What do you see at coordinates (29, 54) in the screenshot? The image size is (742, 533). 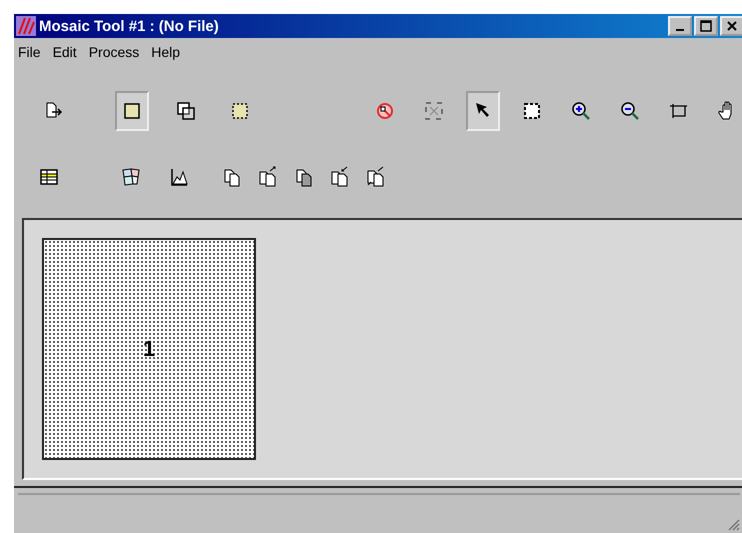 I see `menu-item: File` at bounding box center [29, 54].